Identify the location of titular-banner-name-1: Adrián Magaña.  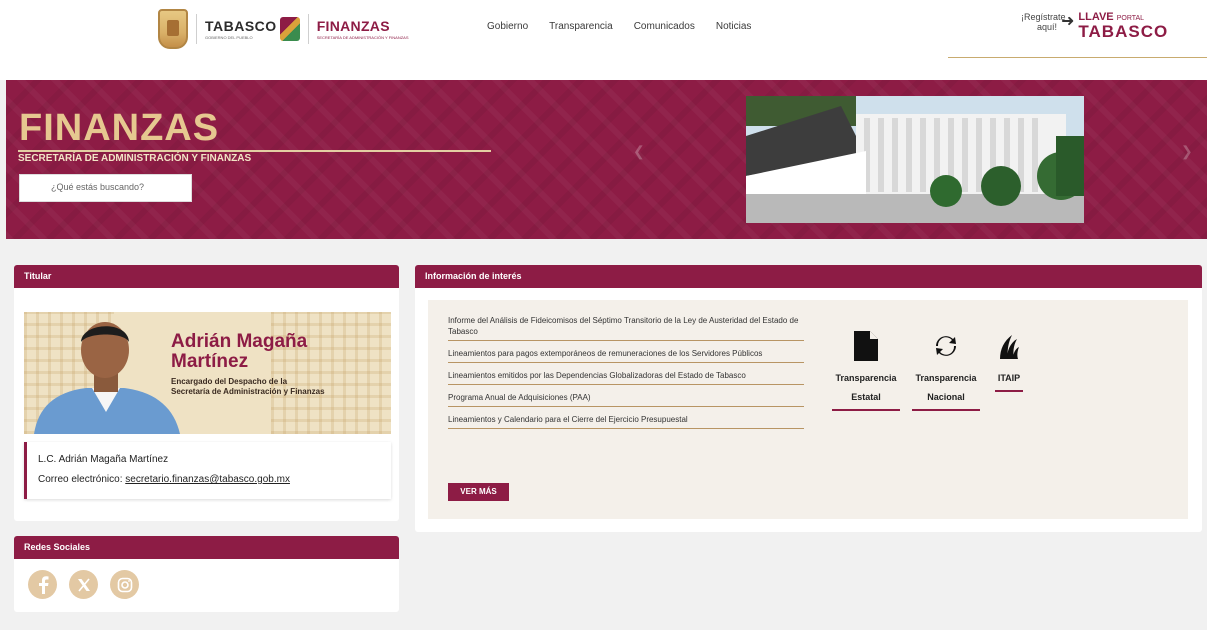
(239, 341).